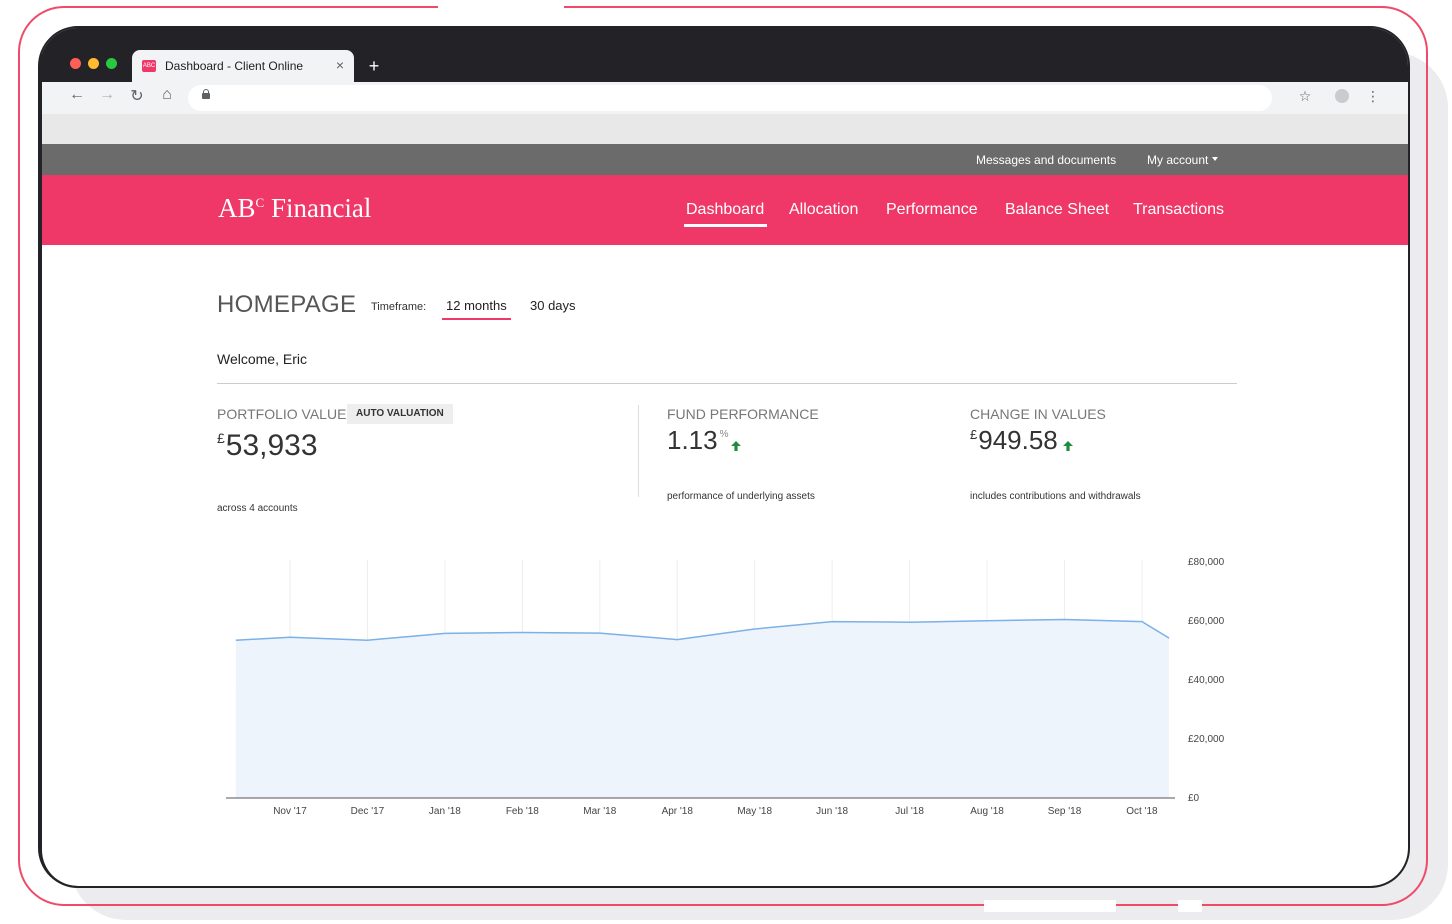 This screenshot has height=924, width=1452. What do you see at coordinates (725, 214) in the screenshot?
I see `nav-dashboard: Dashboard` at bounding box center [725, 214].